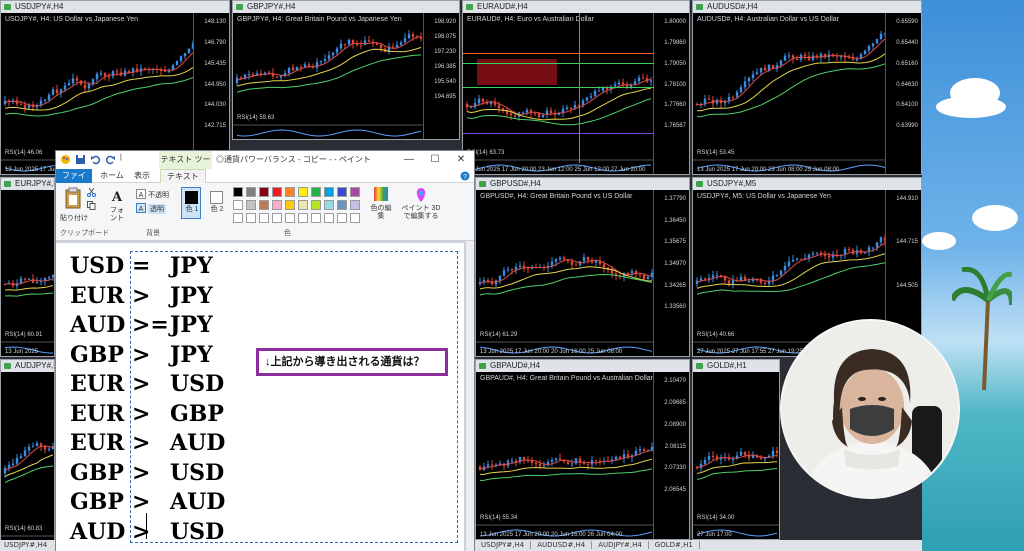 The image size is (1024, 551). Describe the element at coordinates (620, 545) in the screenshot. I see `chart-tab: AUDJPY#,H4` at that location.